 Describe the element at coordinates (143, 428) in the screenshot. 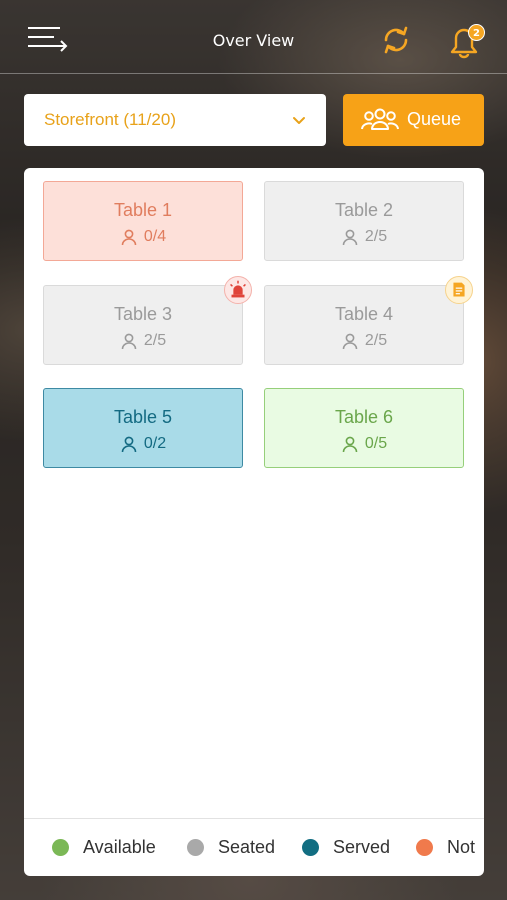

I see `table-card: Table 5 0/2` at that location.